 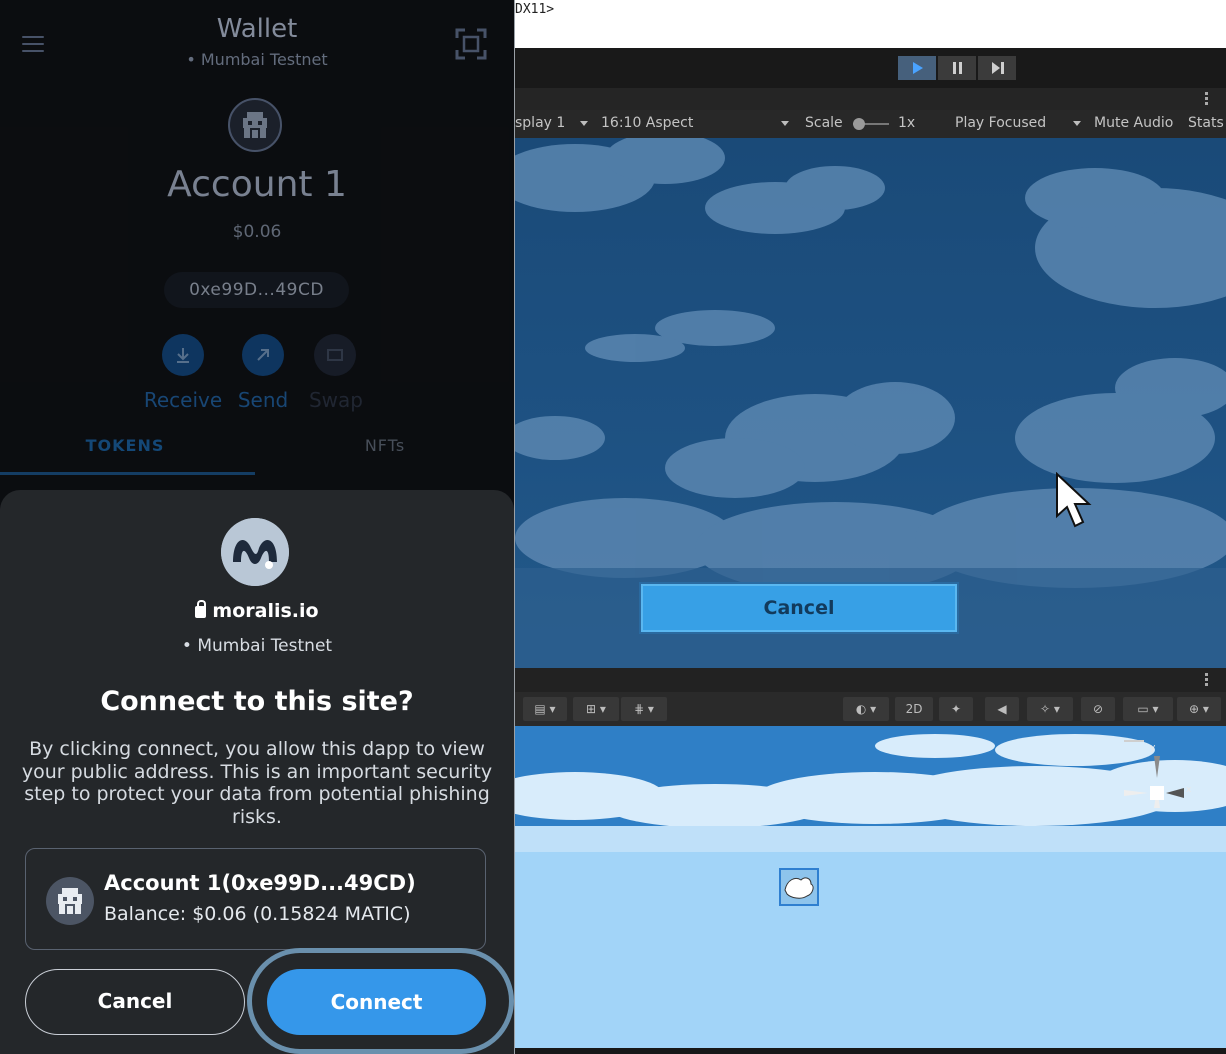 What do you see at coordinates (859, 124) in the screenshot?
I see `scale-slider-handle` at bounding box center [859, 124].